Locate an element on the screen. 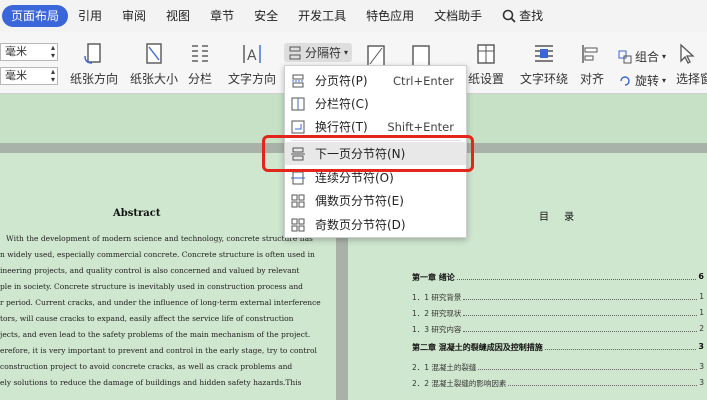 The height and width of the screenshot is (400, 707). search-label: 查找 is located at coordinates (531, 16).